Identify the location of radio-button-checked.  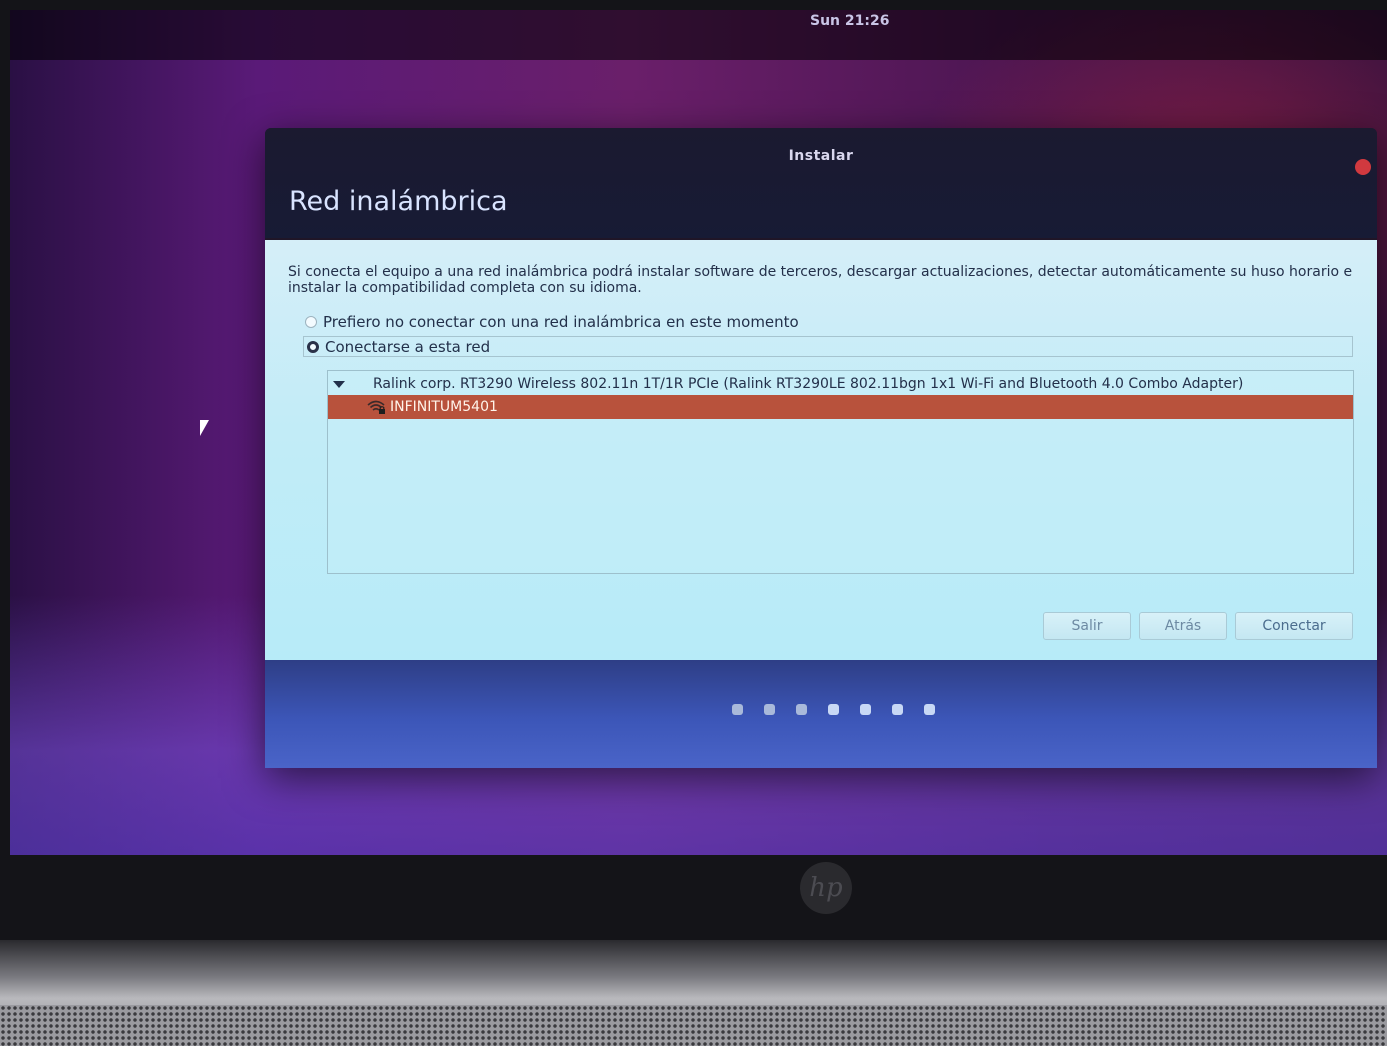
(313, 346).